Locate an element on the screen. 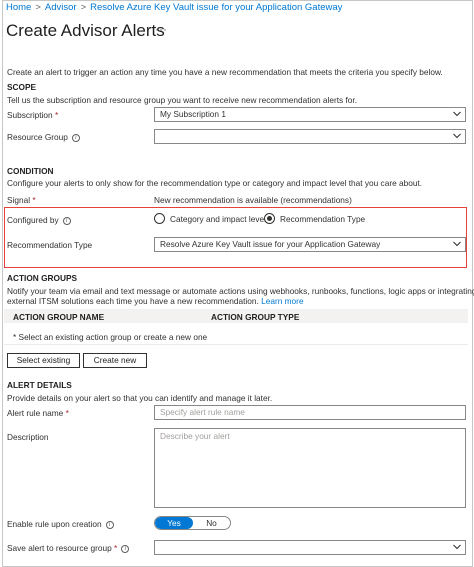  alert-rule-name-label-text: Alert rule name is located at coordinates (35, 413).